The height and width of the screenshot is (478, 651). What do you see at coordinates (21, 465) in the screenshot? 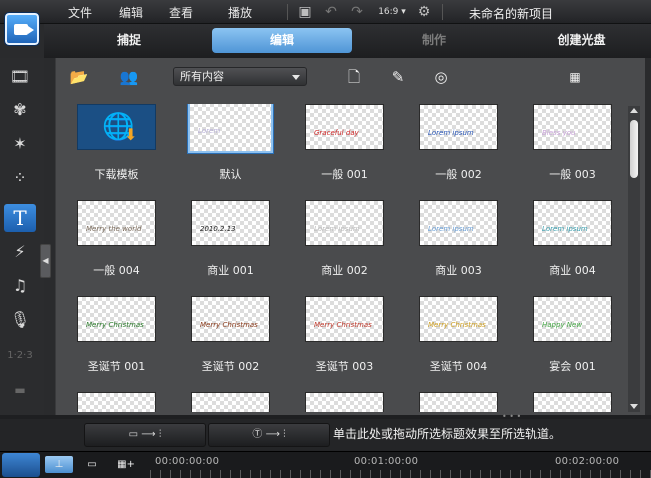
I see `timeline-corner-icon` at bounding box center [21, 465].